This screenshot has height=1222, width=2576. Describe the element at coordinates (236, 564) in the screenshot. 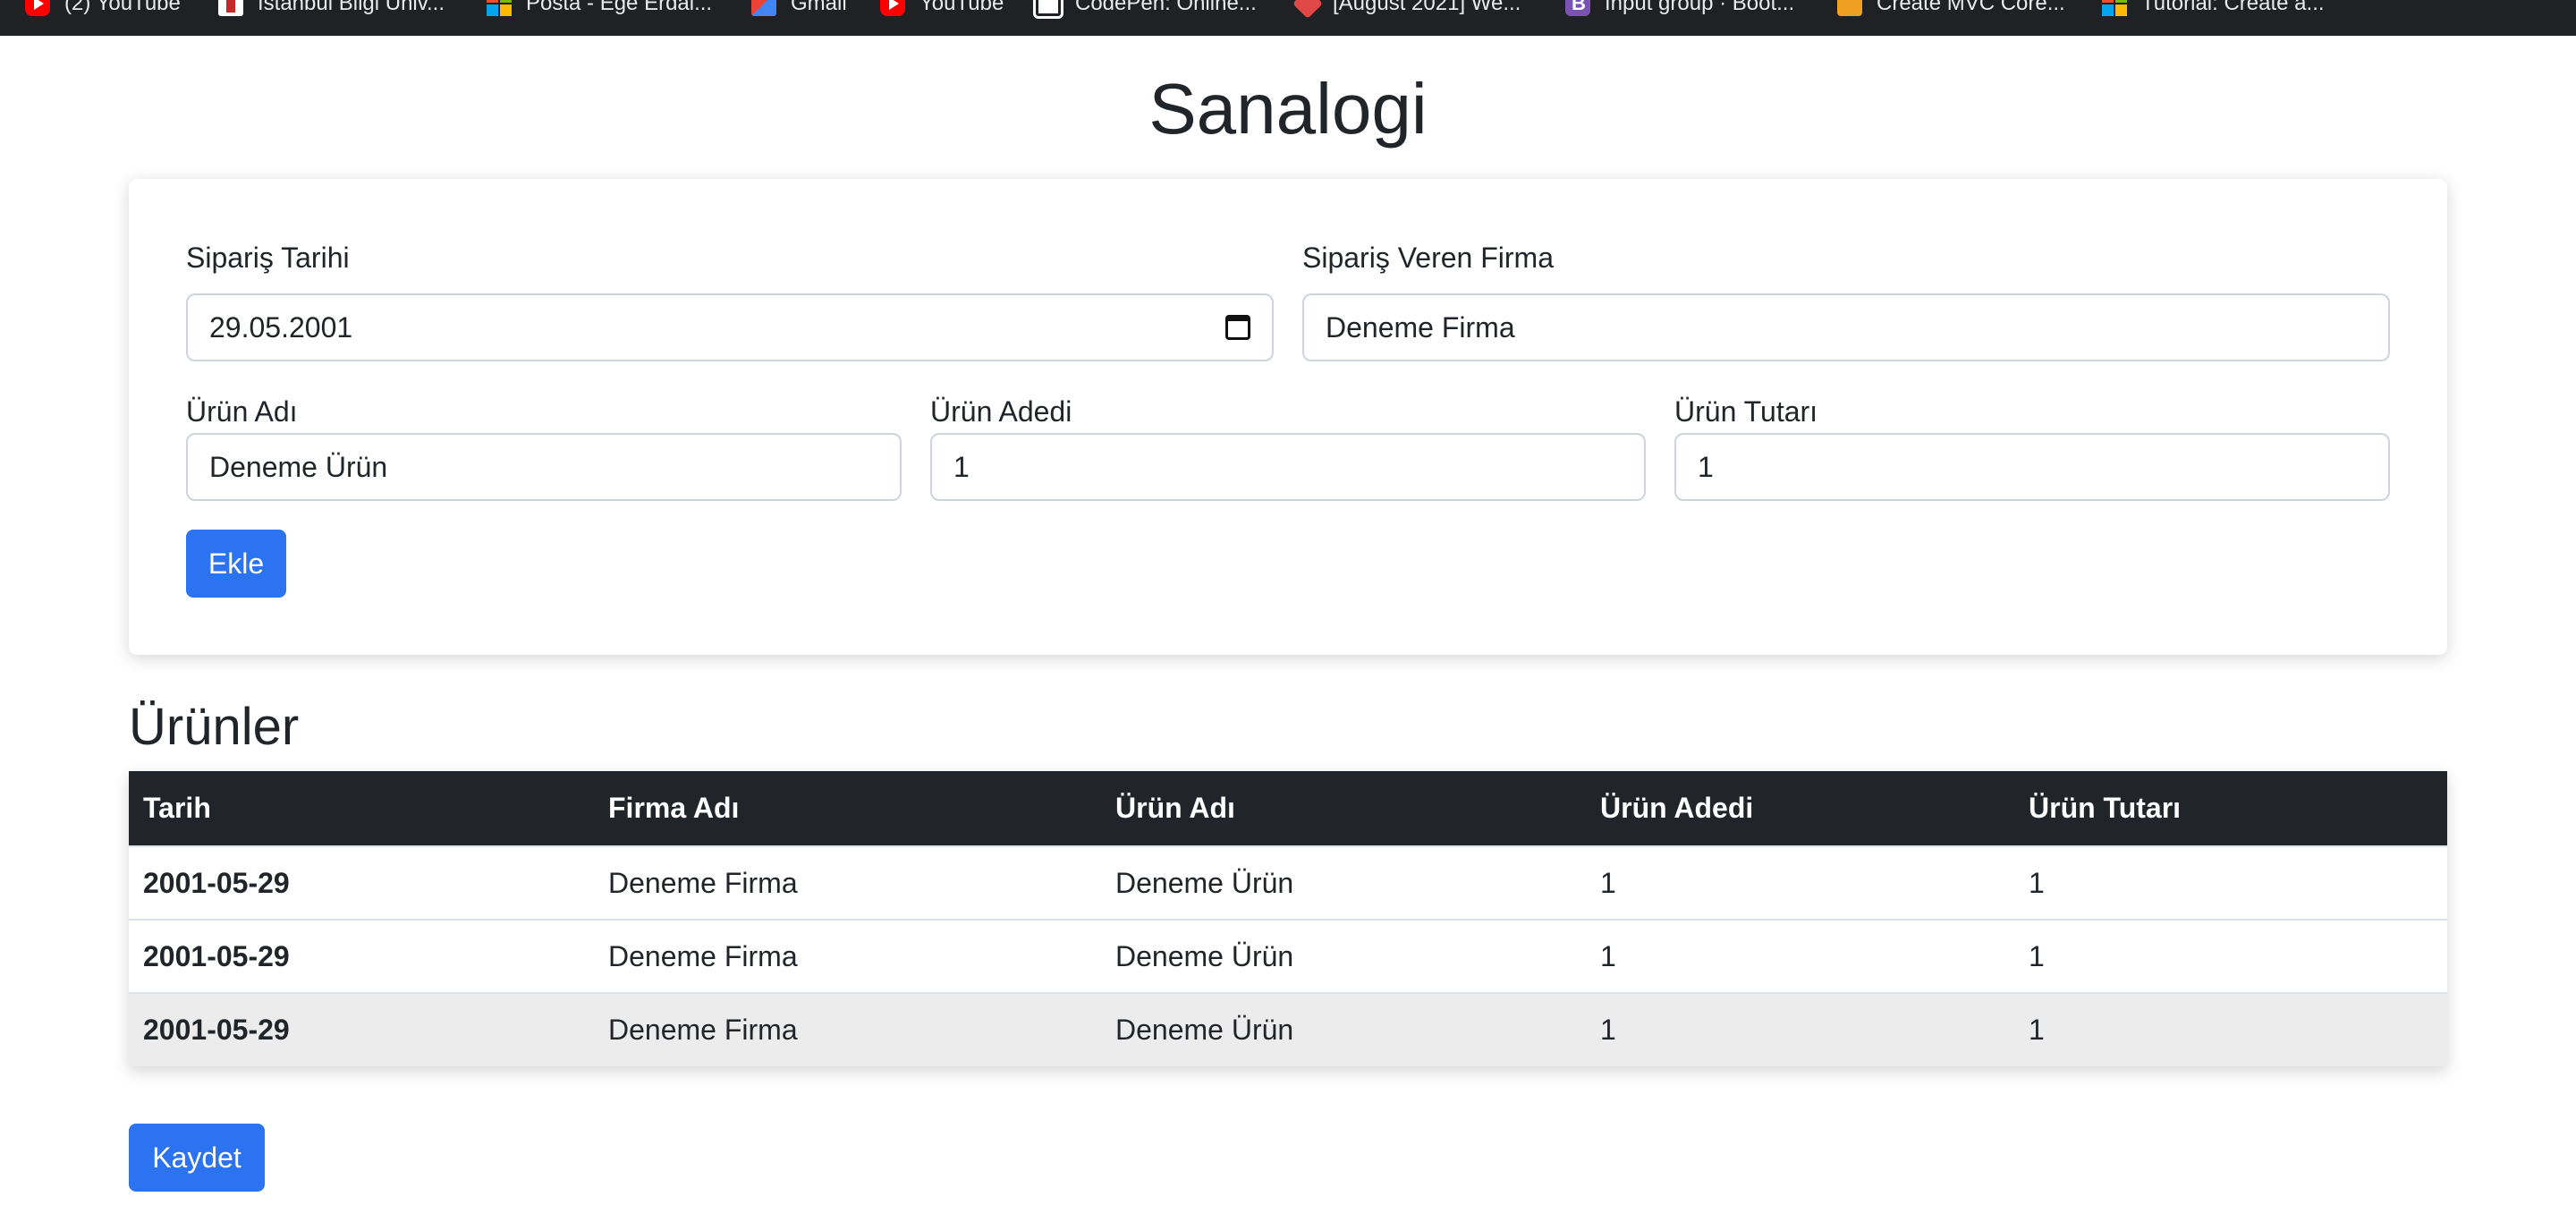

I see `add-button: Ekle` at that location.